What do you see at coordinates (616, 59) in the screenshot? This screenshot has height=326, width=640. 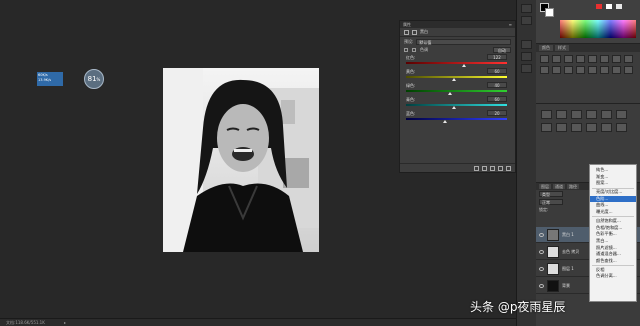 I see `balance-icon` at bounding box center [616, 59].